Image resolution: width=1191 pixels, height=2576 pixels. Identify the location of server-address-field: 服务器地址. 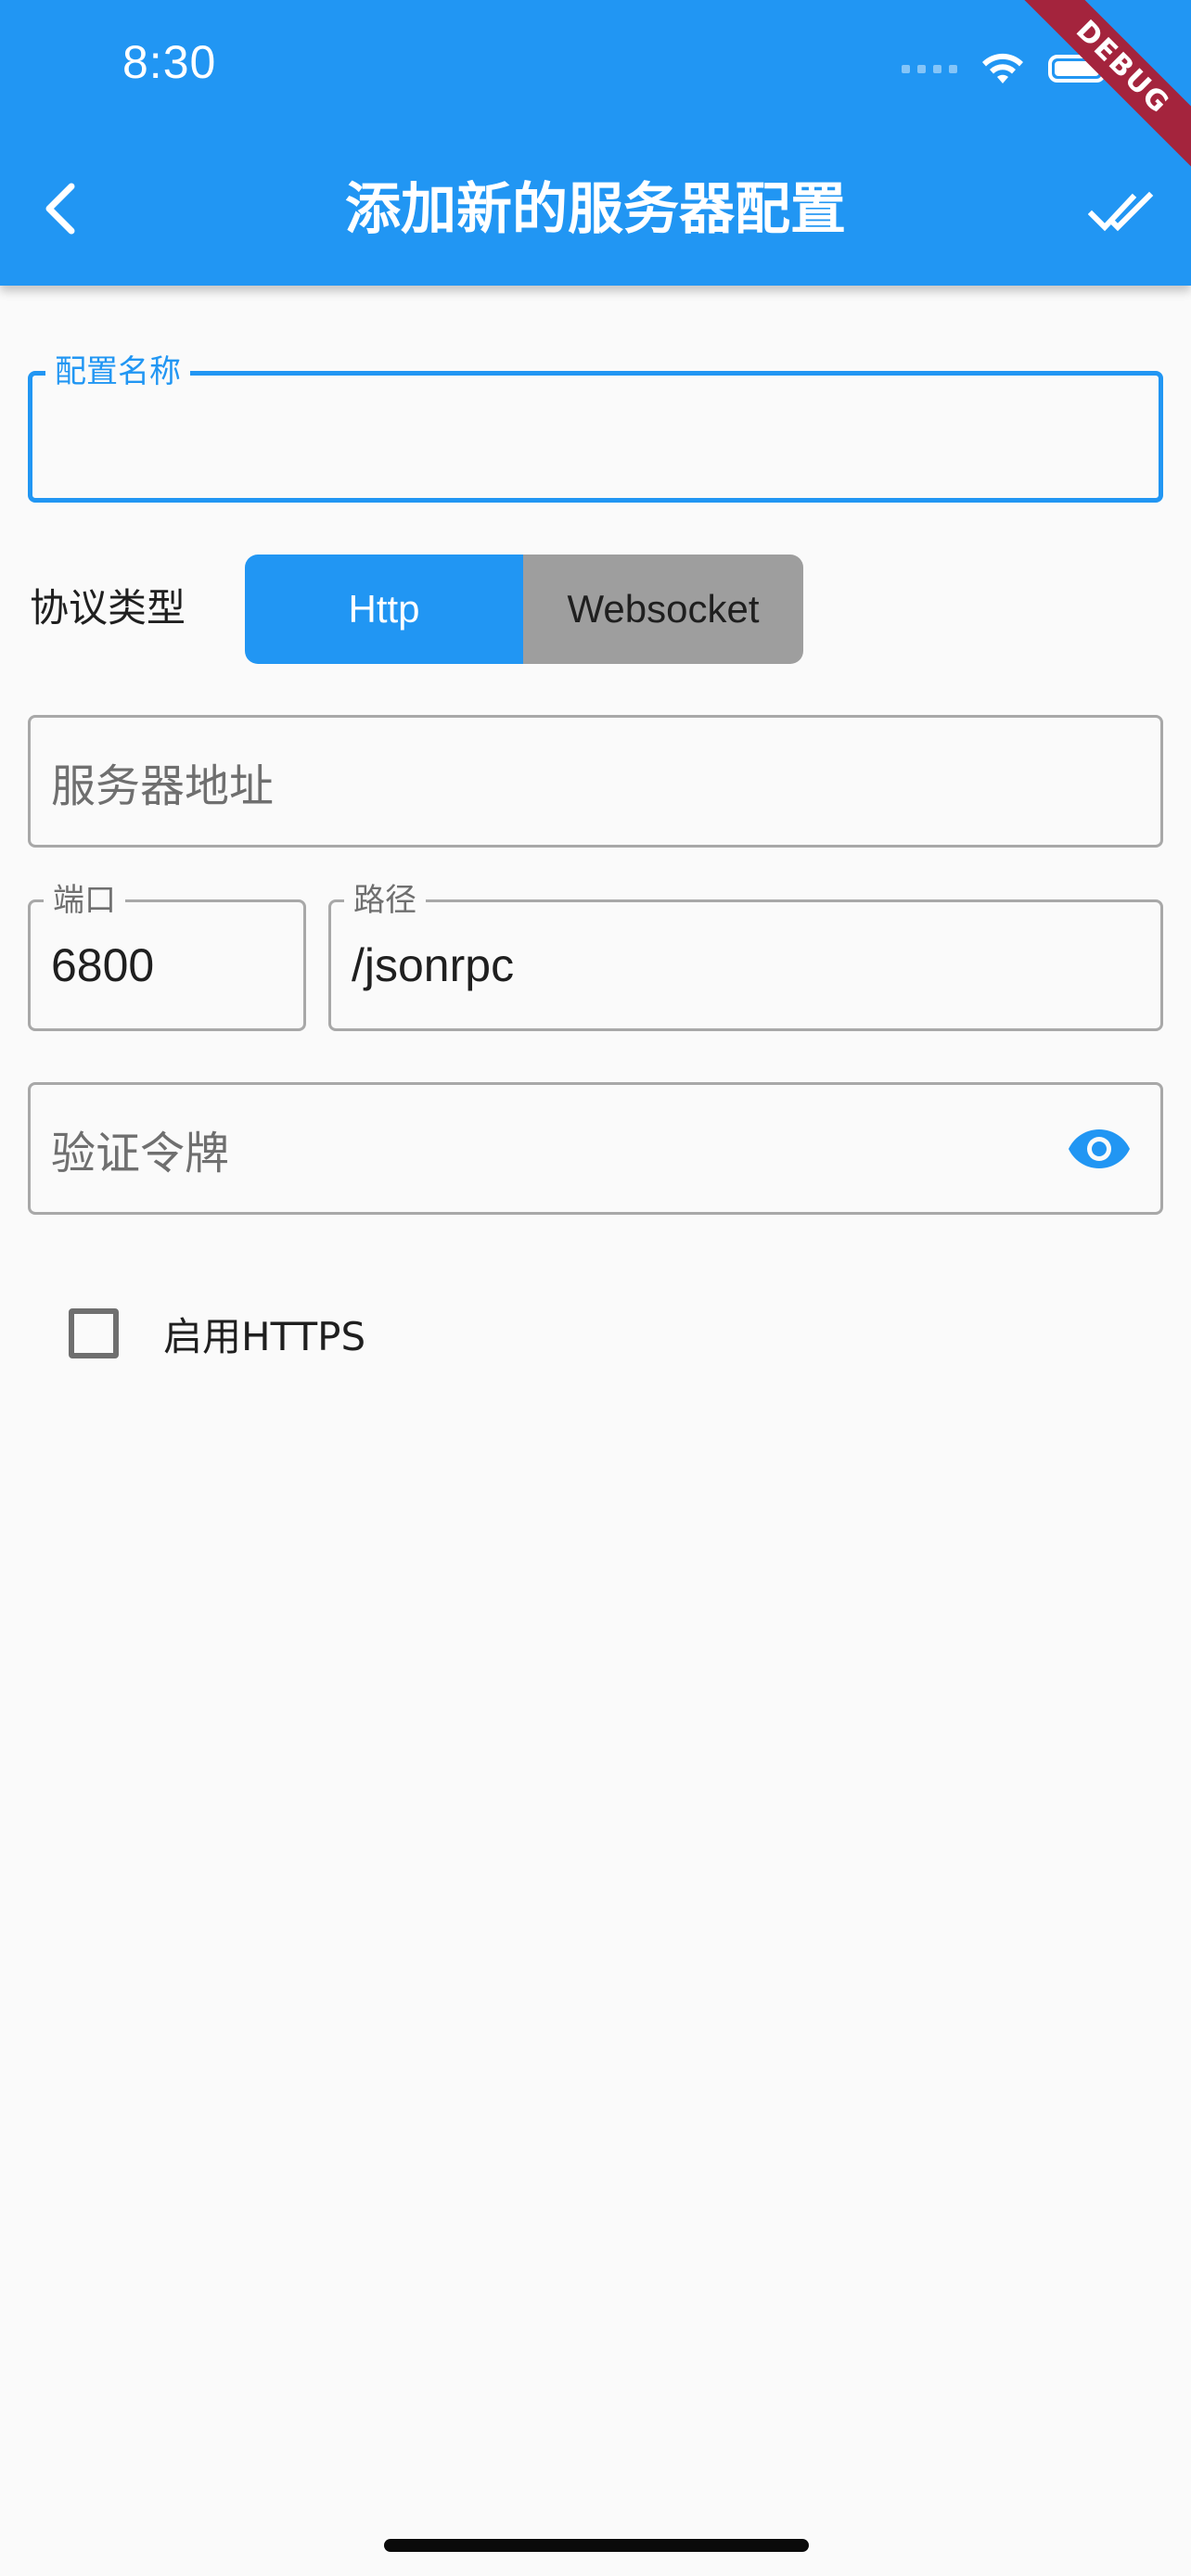
(595, 782).